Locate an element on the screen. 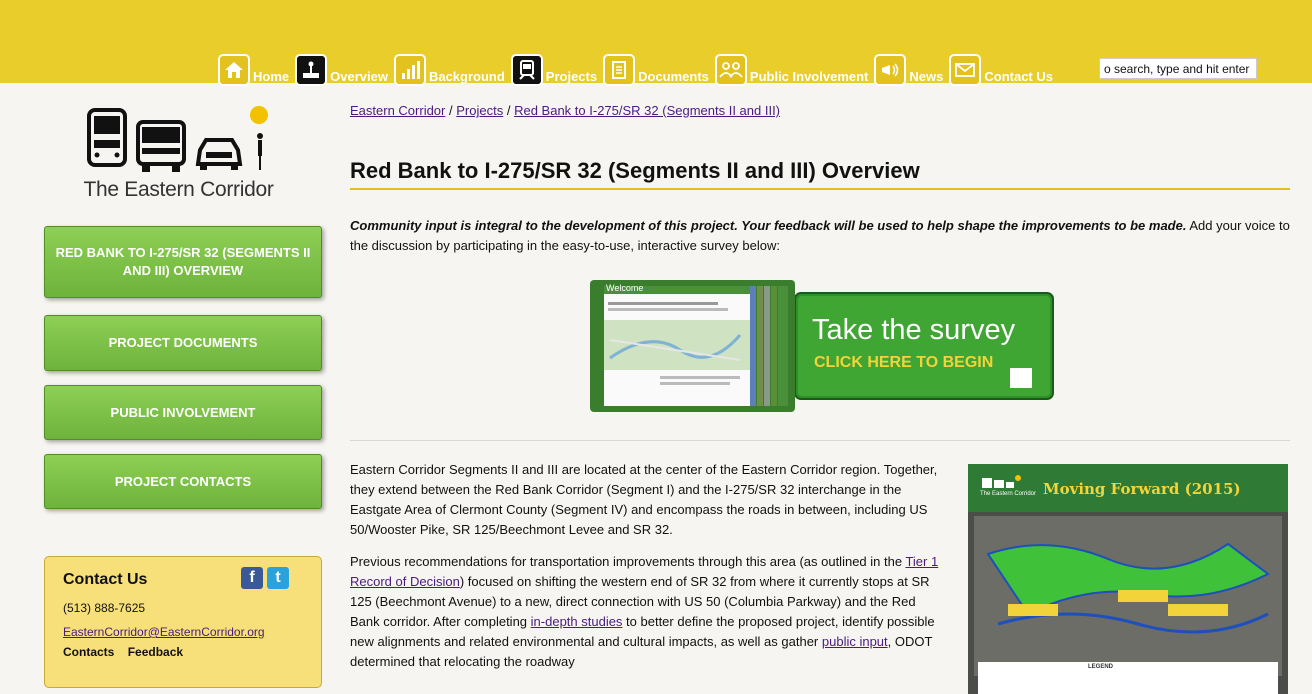 This screenshot has height=694, width=1312. search-input is located at coordinates (1178, 68).